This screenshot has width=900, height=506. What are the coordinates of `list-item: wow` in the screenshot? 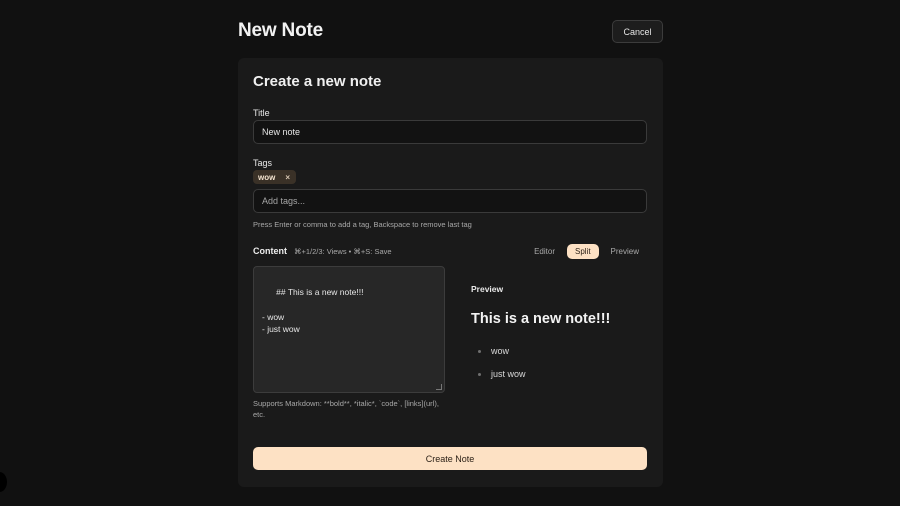 It's located at (498, 357).